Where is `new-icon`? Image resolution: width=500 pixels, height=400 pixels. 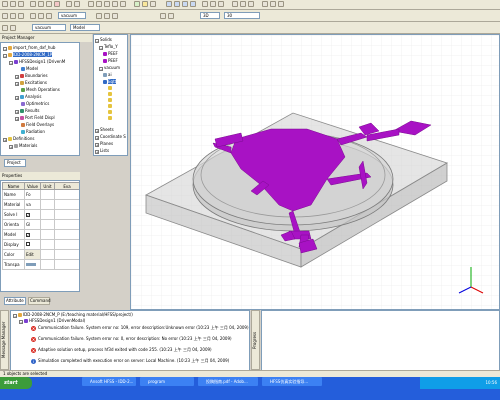
new-icon is located at coordinates (5, 4).